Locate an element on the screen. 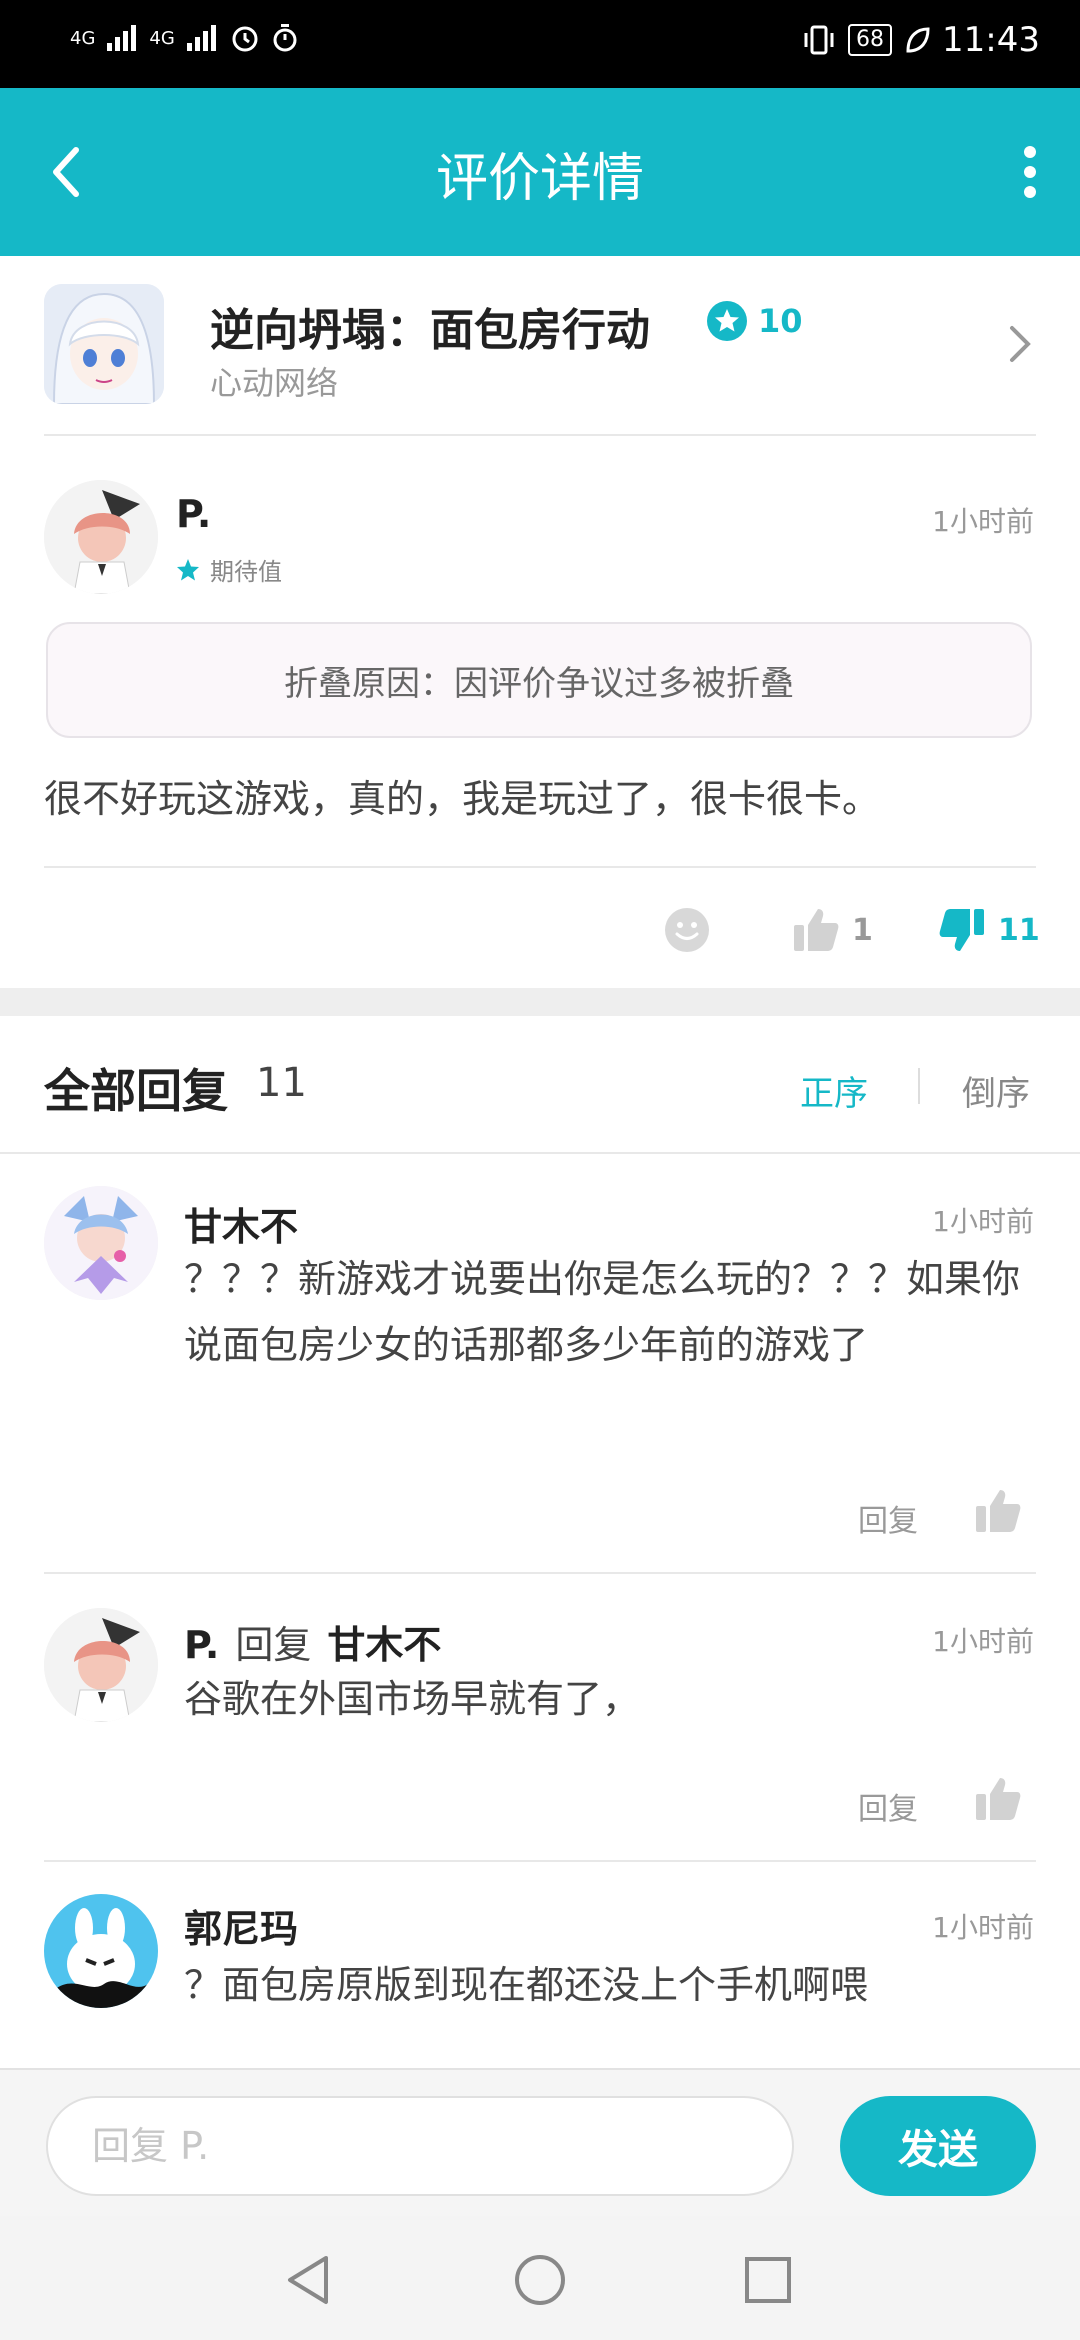 The height and width of the screenshot is (2340, 1080). timer-icon is located at coordinates (285, 38).